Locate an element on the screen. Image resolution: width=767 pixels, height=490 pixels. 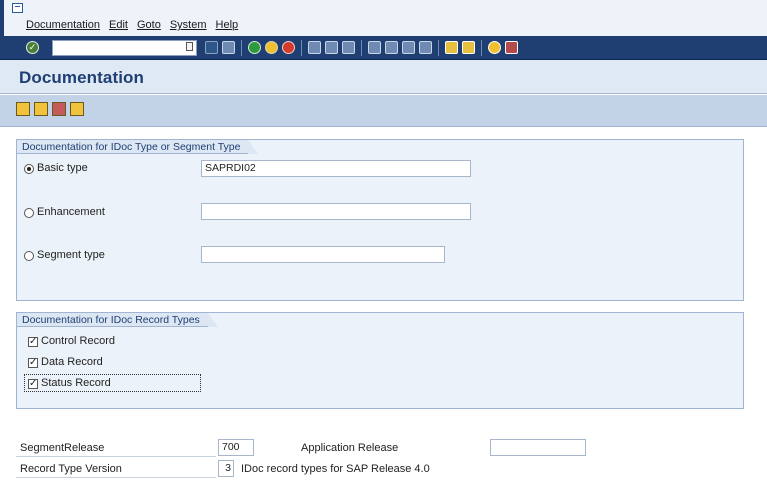
enhancement-radio: Enhancement is located at coordinates (64, 212).